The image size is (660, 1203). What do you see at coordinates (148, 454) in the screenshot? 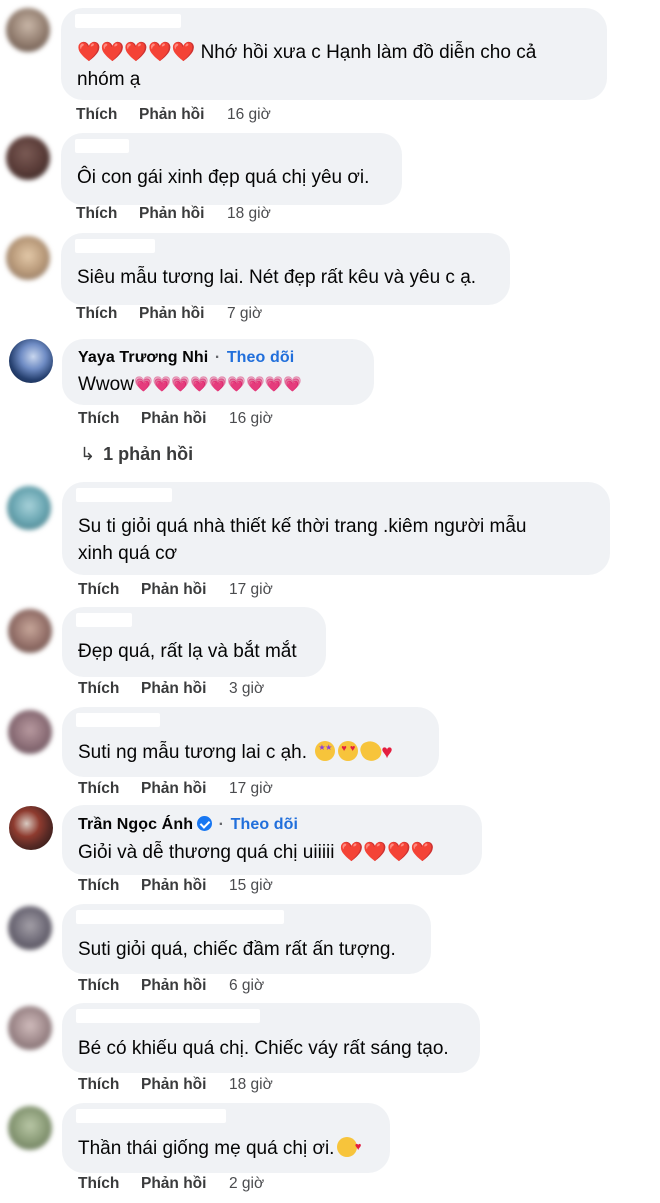
I see `replies-count: 1 phản hồi` at bounding box center [148, 454].